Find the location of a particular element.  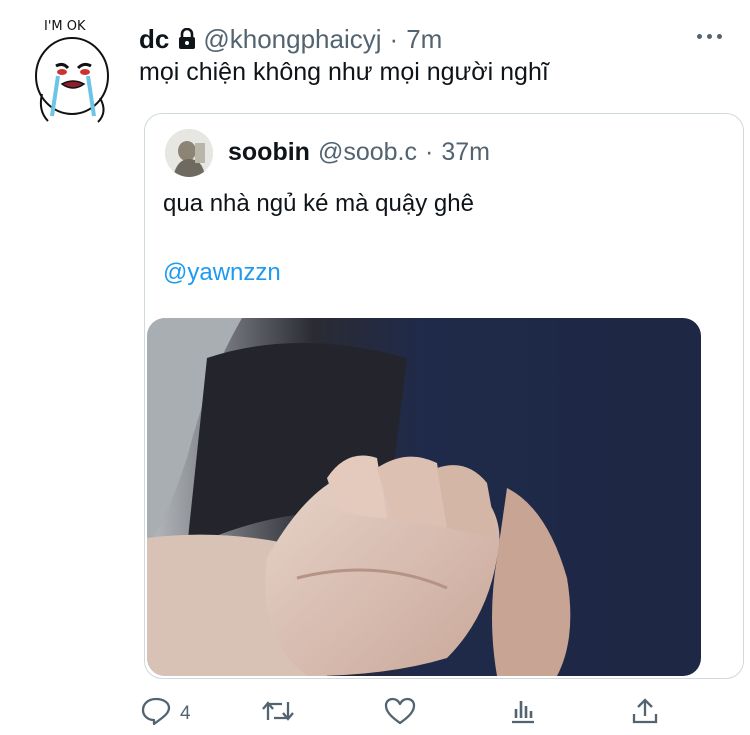

quoted-text: qua nhà ngủ ké mà quậy ghê is located at coordinates (318, 203).